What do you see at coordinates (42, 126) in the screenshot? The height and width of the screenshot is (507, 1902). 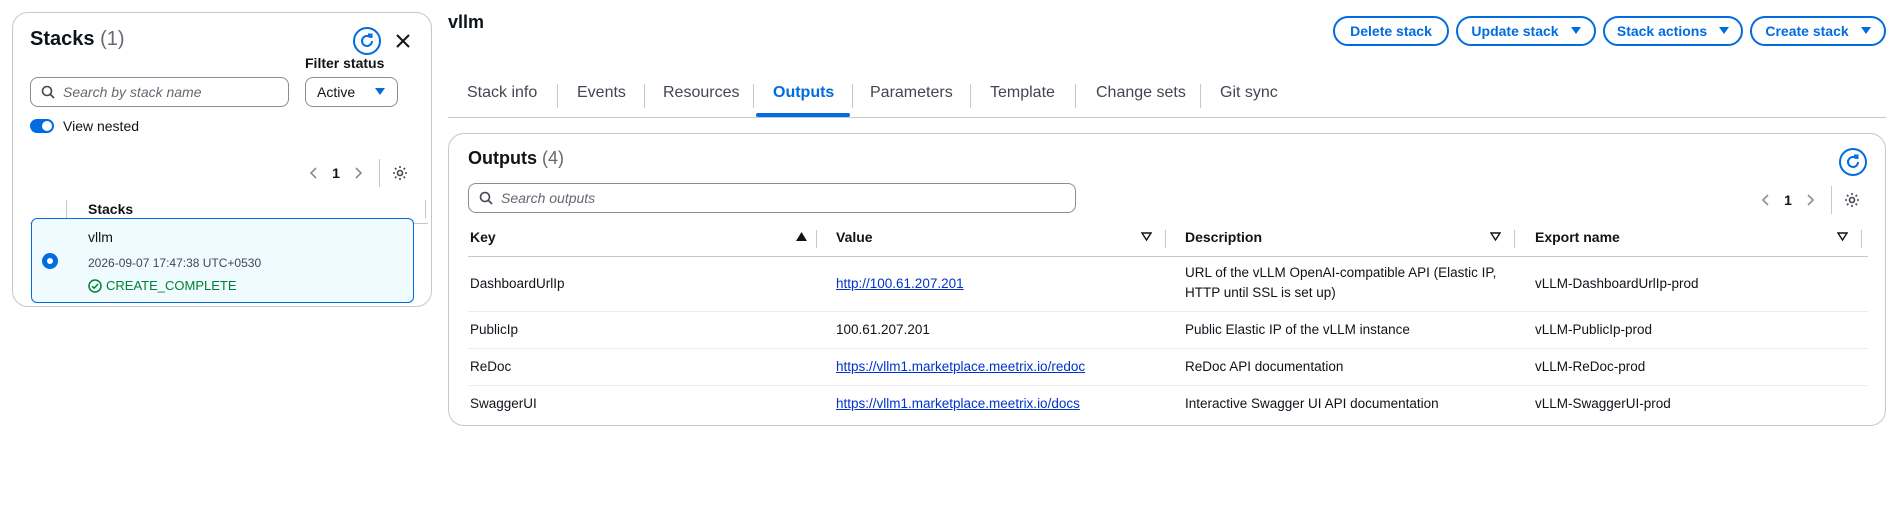 I see `view-nested-toggle` at bounding box center [42, 126].